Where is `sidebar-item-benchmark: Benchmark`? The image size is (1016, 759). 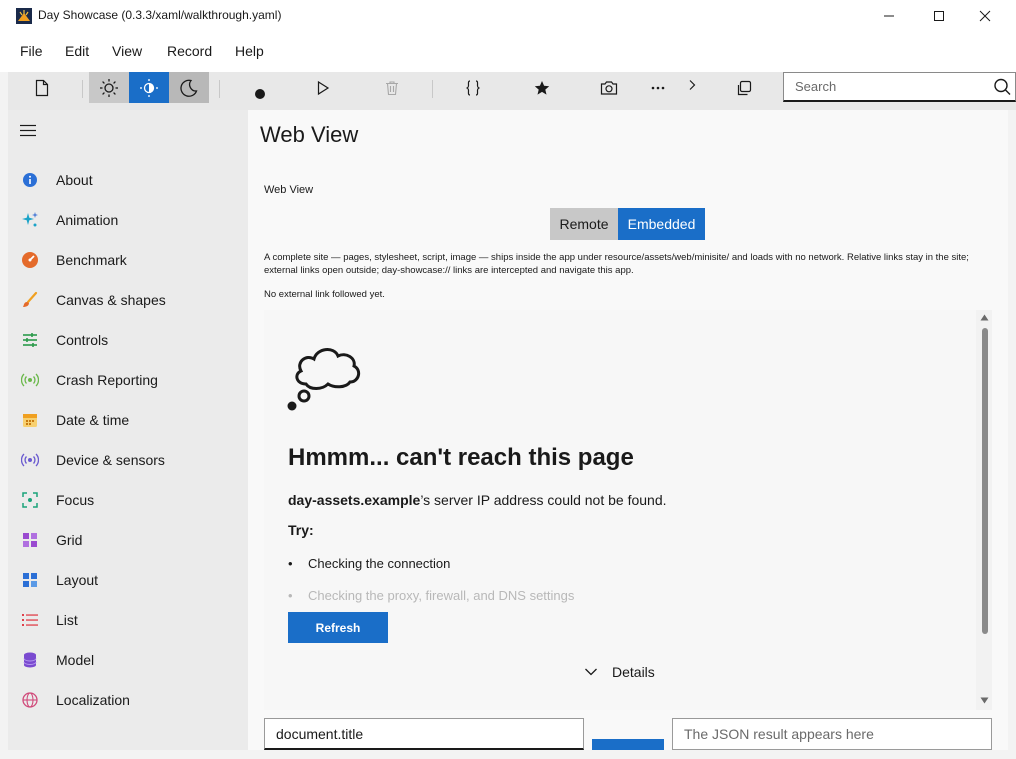
sidebar-item-benchmark: Benchmark is located at coordinates (128, 260).